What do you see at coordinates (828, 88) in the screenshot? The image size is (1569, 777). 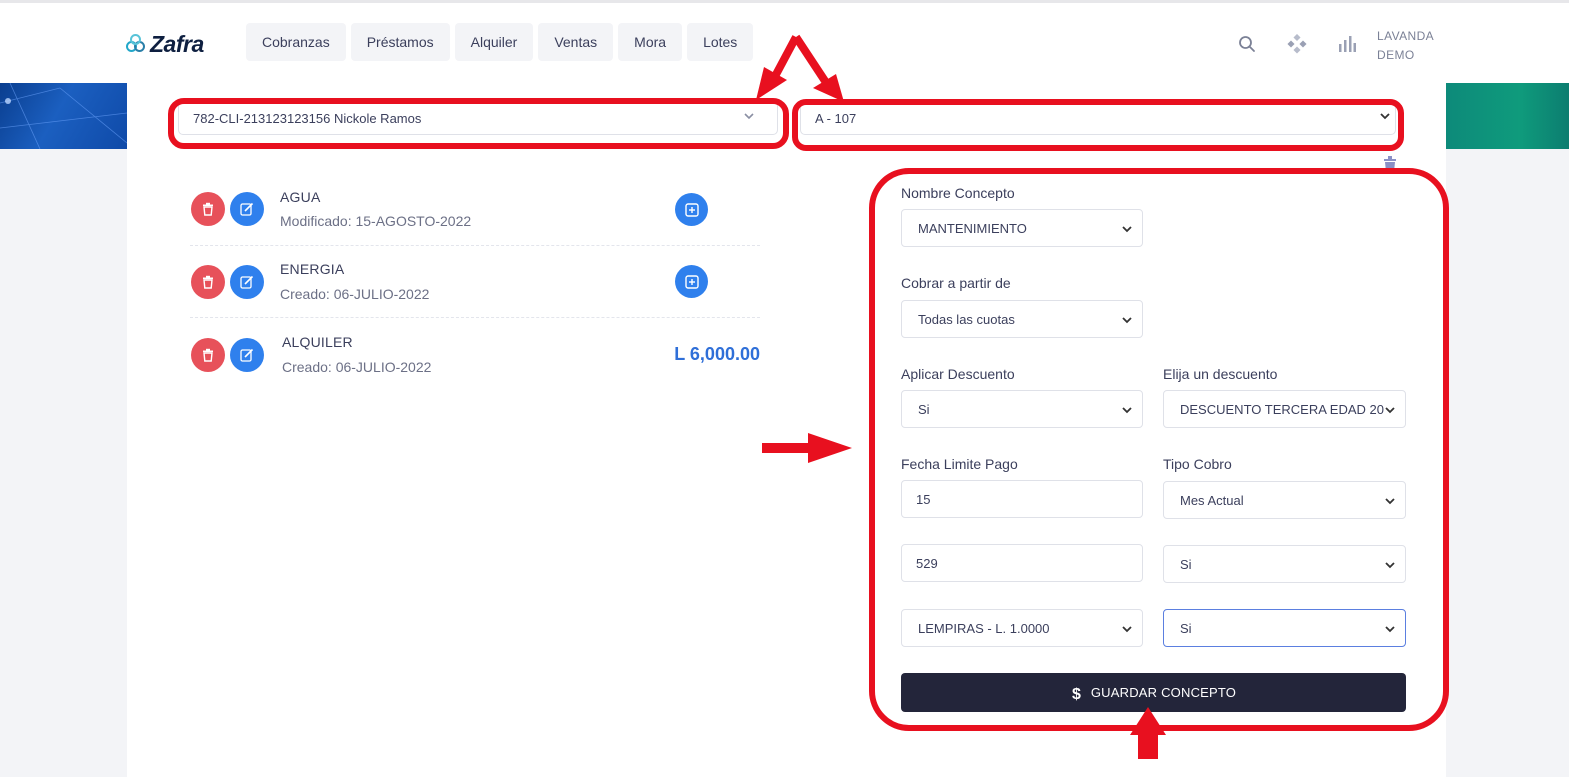 I see `arrow-down-right-icon` at bounding box center [828, 88].